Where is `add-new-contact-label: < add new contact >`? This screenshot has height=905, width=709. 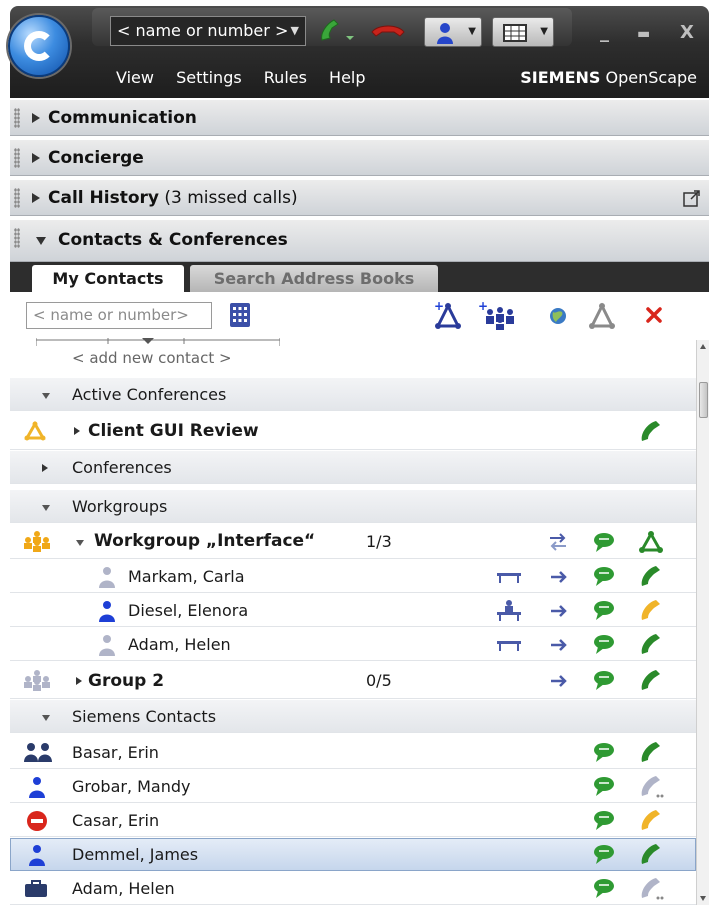
add-new-contact-label: < add new contact > is located at coordinates (152, 358).